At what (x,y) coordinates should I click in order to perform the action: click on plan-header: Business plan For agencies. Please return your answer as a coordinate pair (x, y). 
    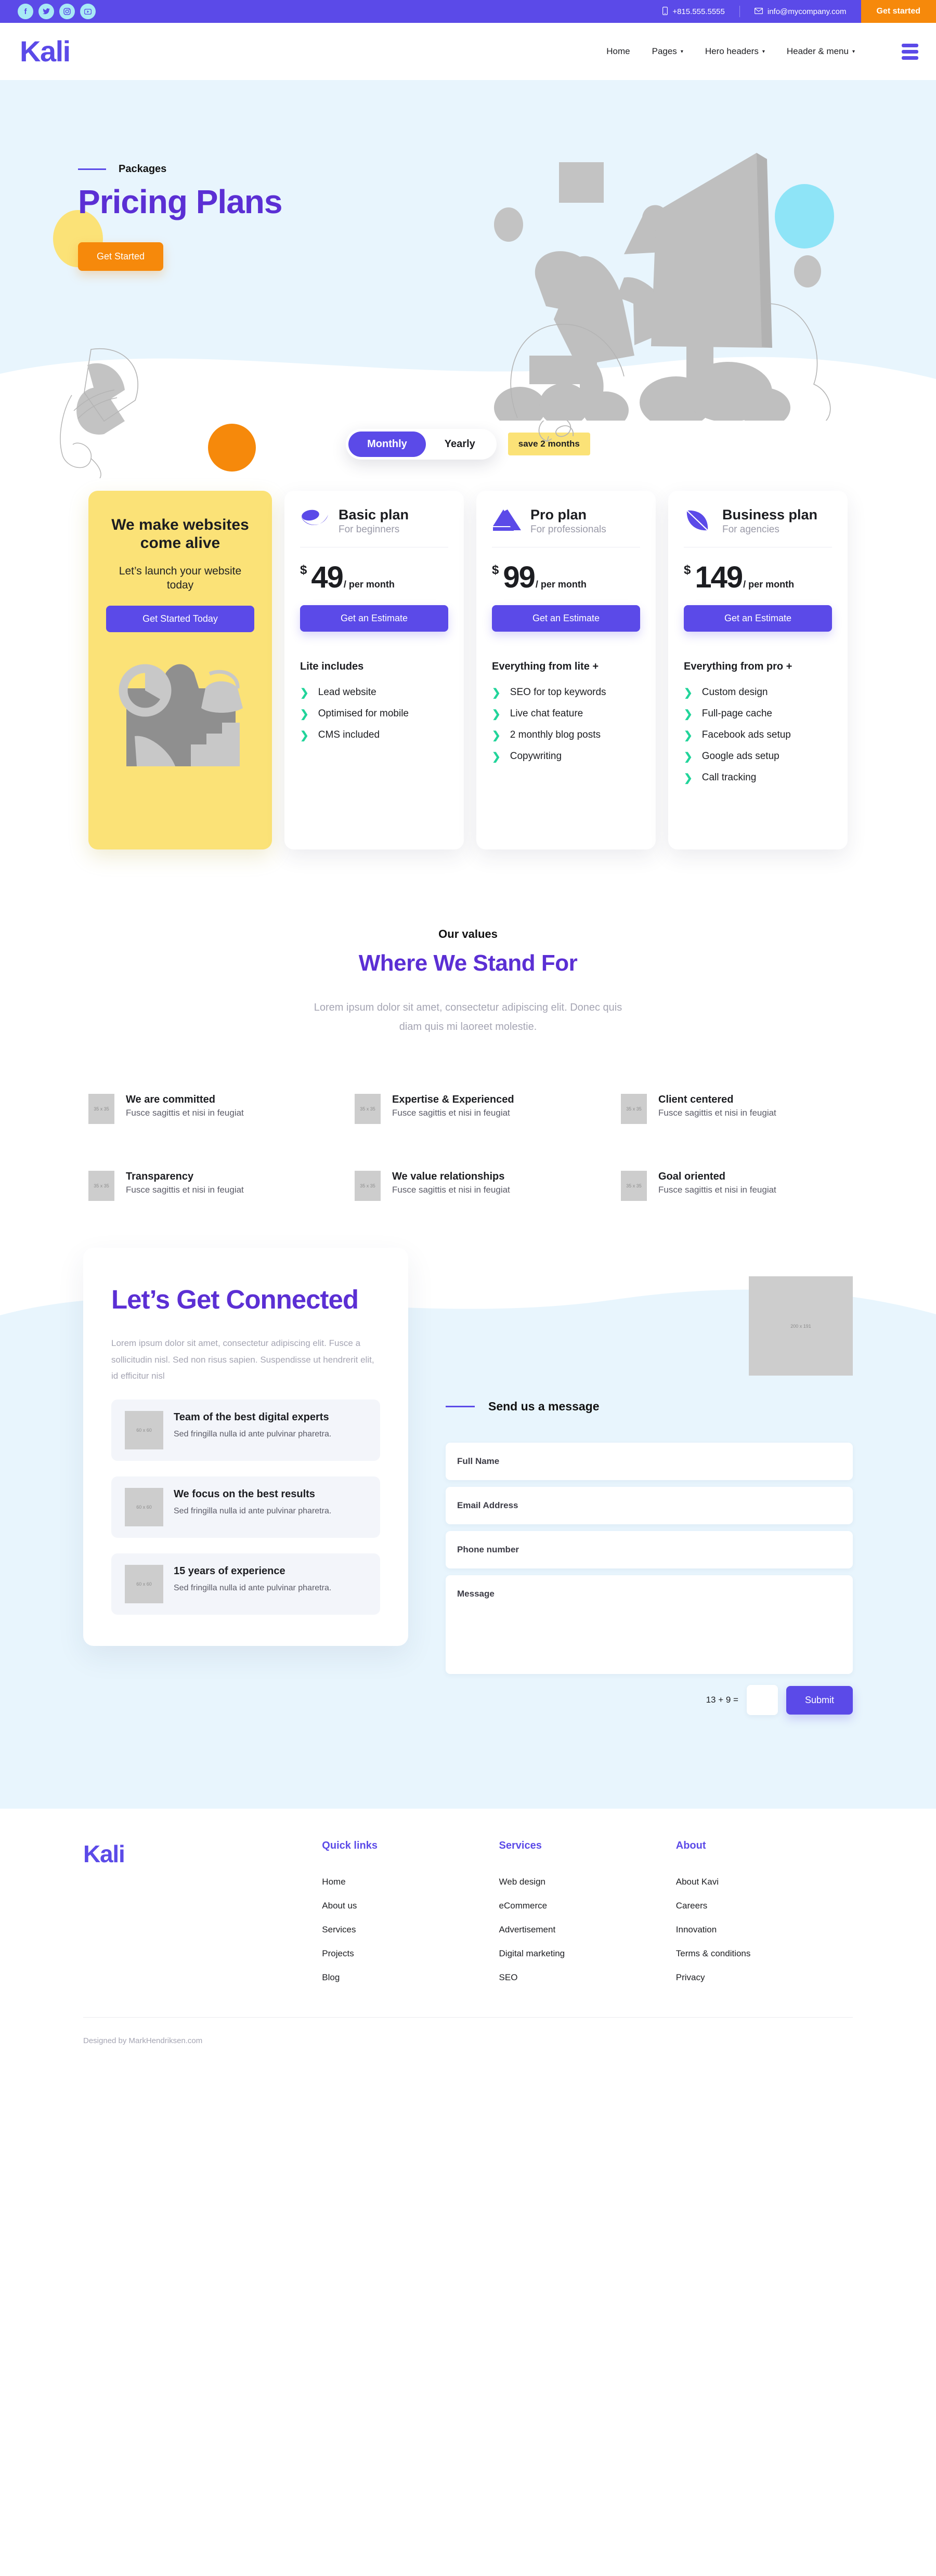
    Looking at the image, I should click on (758, 527).